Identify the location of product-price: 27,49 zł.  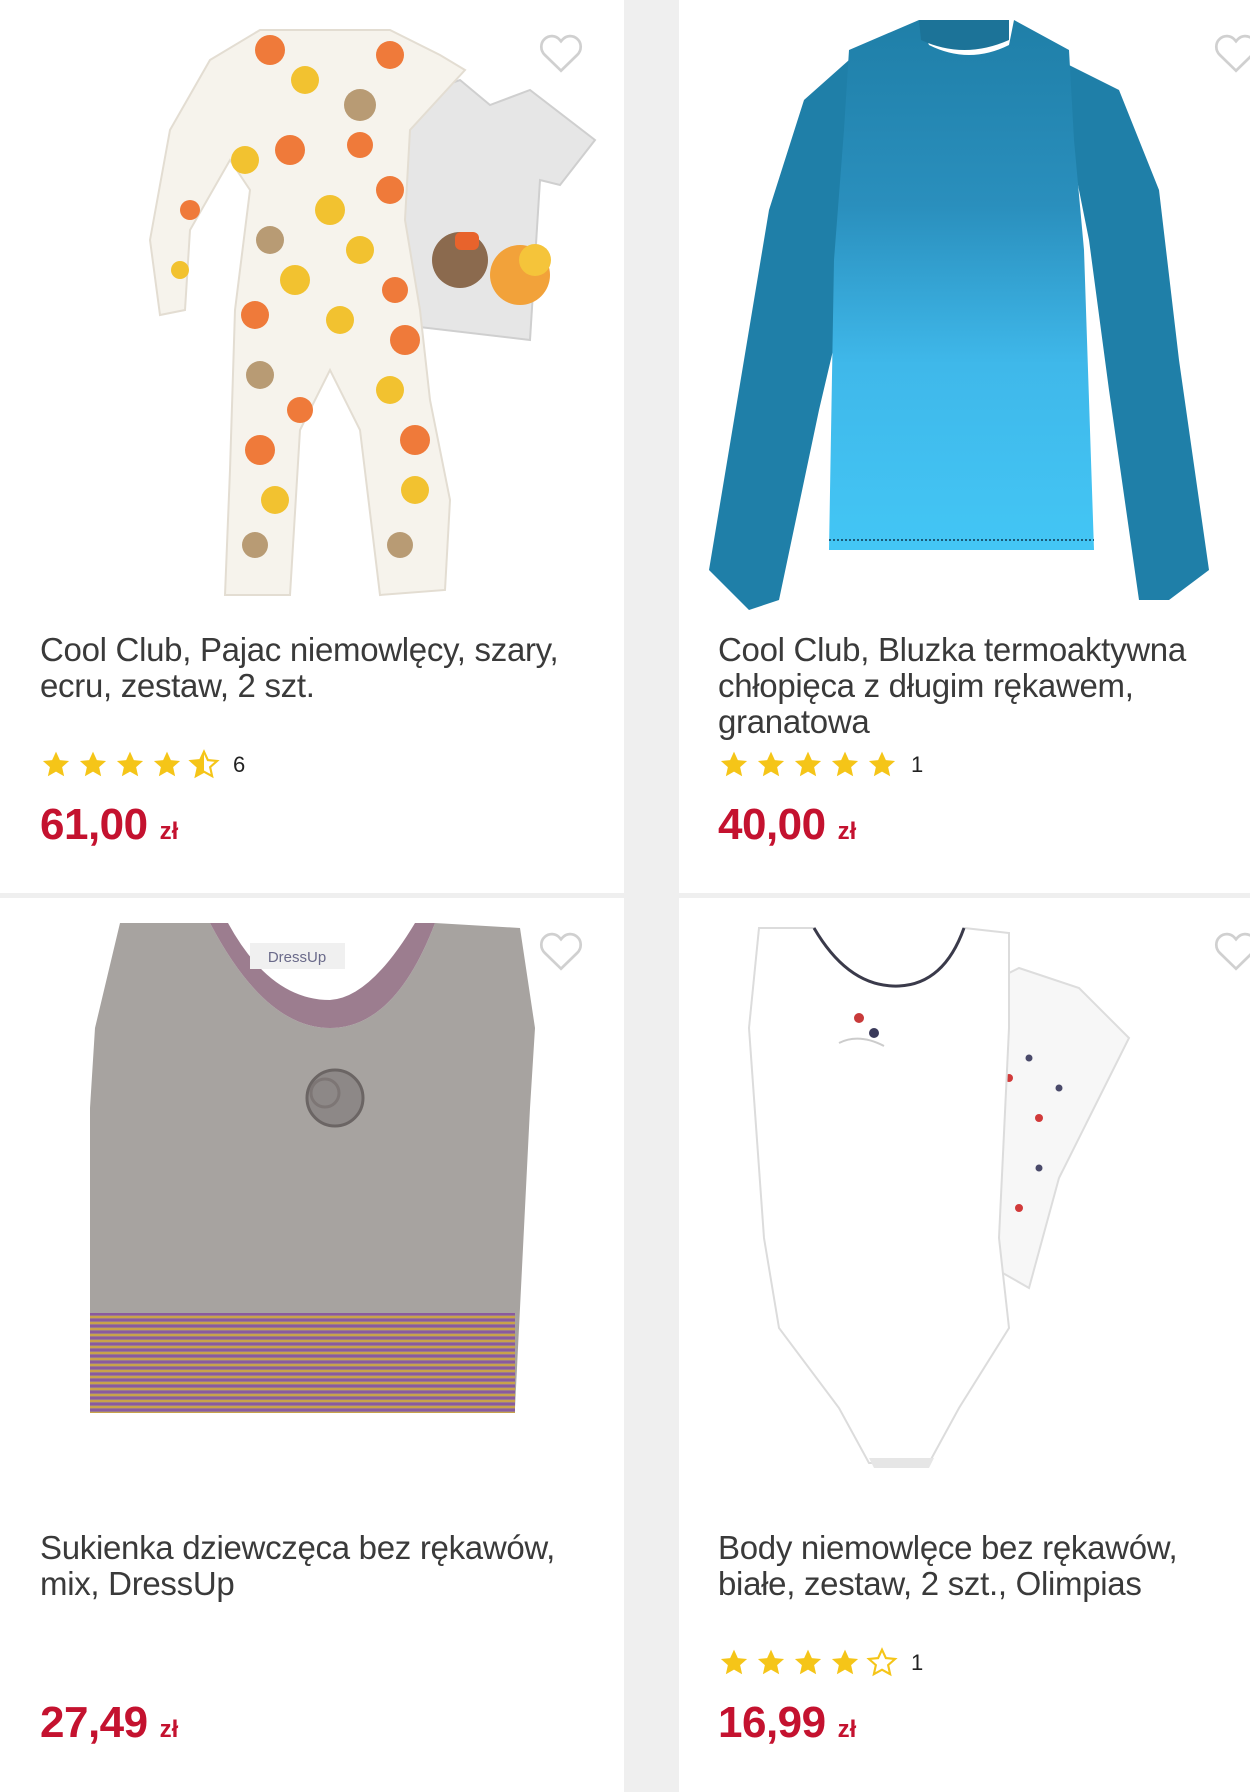
(109, 1723).